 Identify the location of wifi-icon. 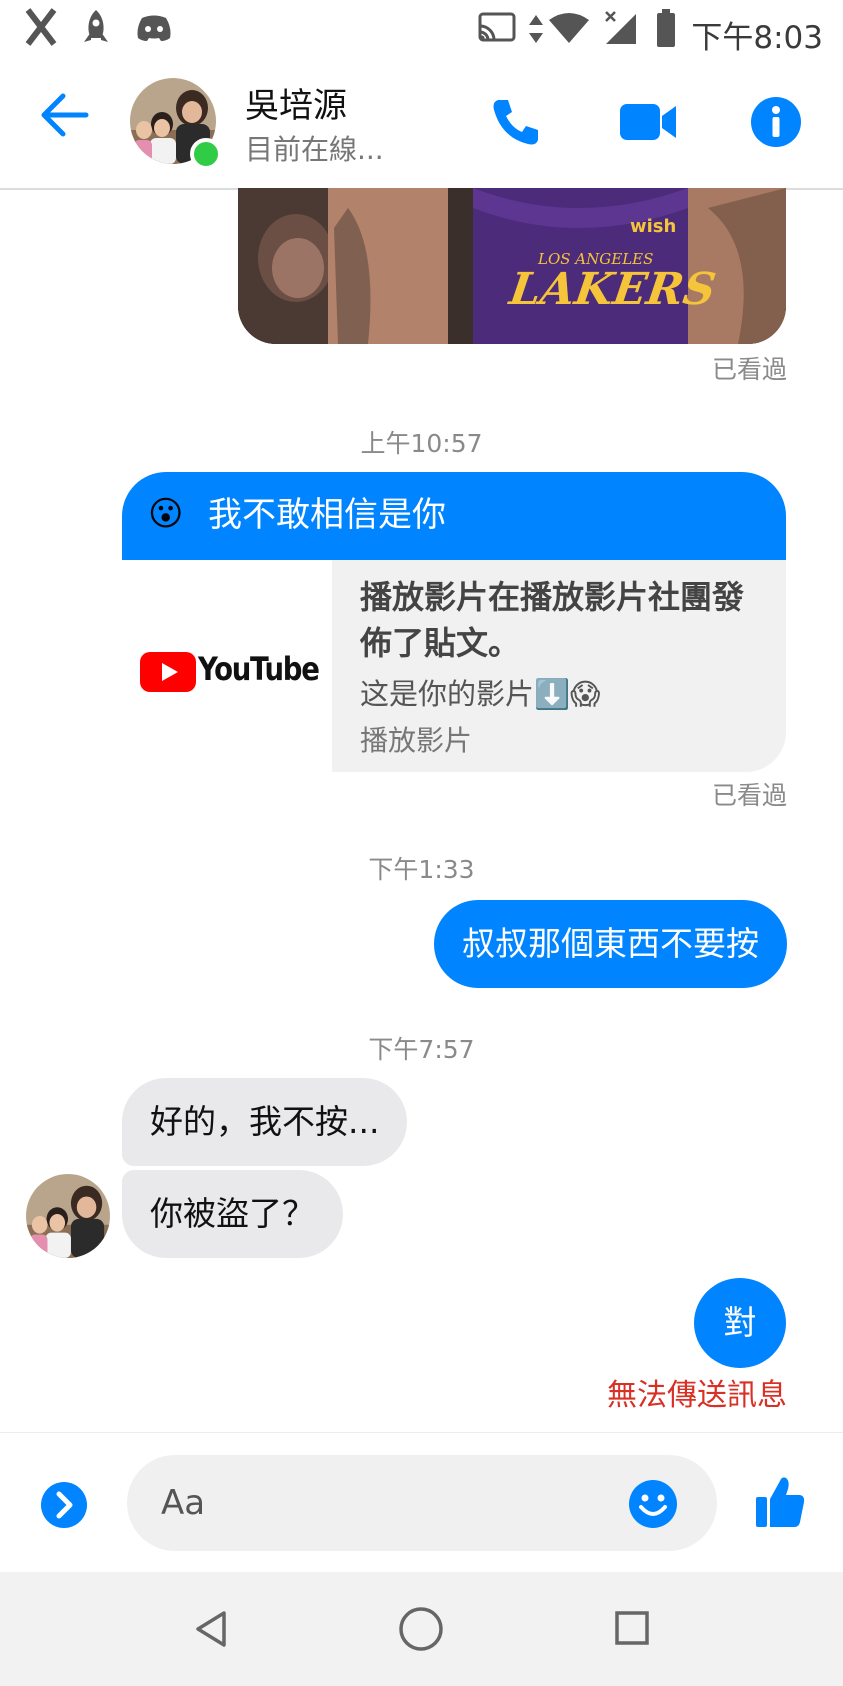
(569, 28).